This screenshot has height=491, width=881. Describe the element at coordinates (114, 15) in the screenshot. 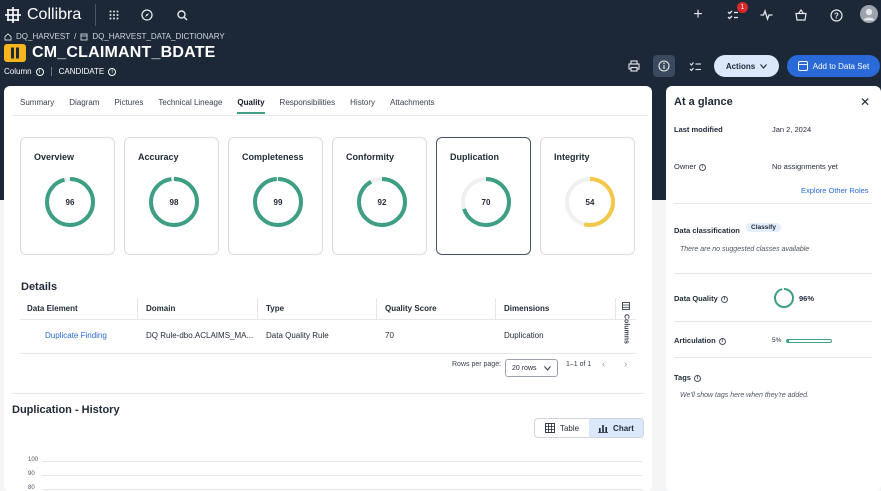

I see `apps-grid-icon` at that location.